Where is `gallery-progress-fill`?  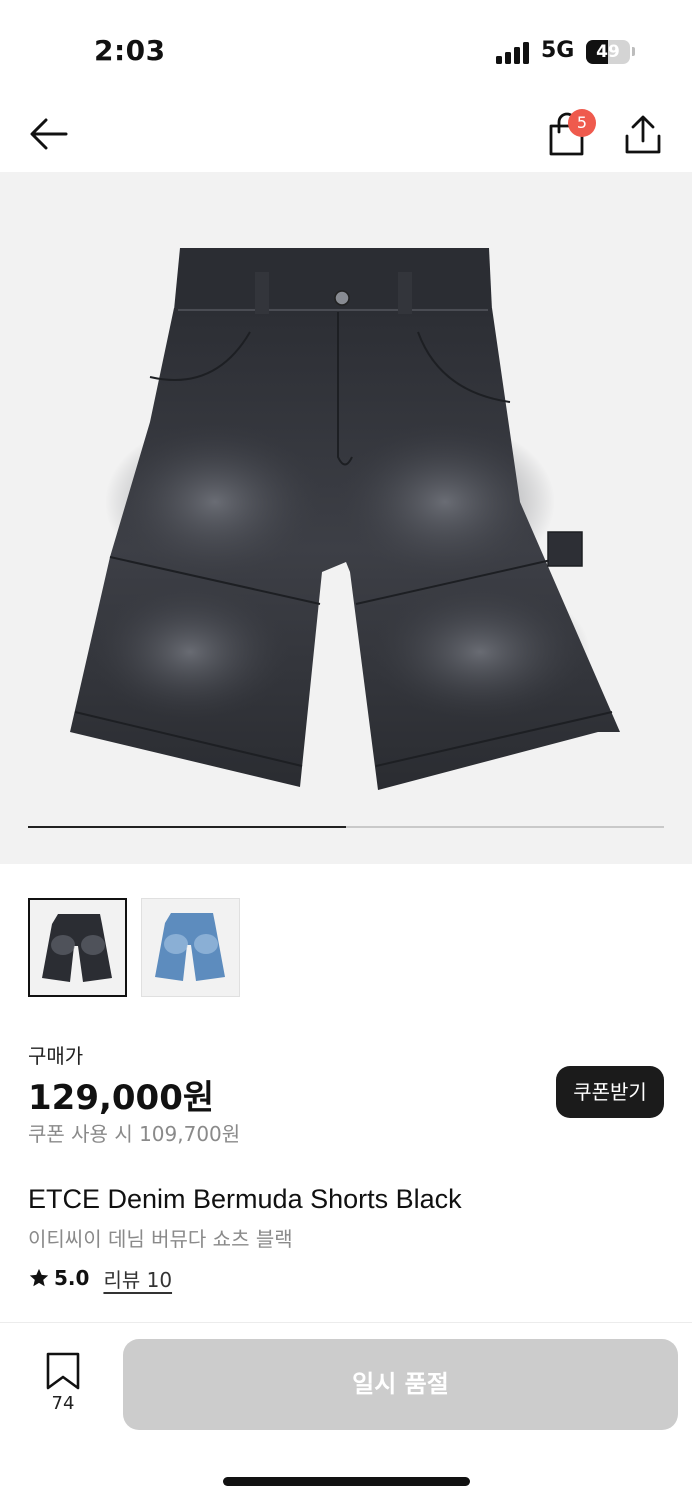
gallery-progress-fill is located at coordinates (187, 827).